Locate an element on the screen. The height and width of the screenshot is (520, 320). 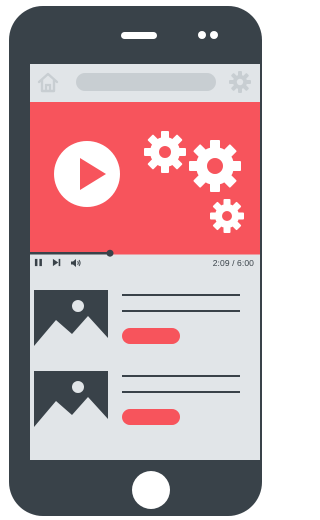
home-icon is located at coordinates (48, 82).